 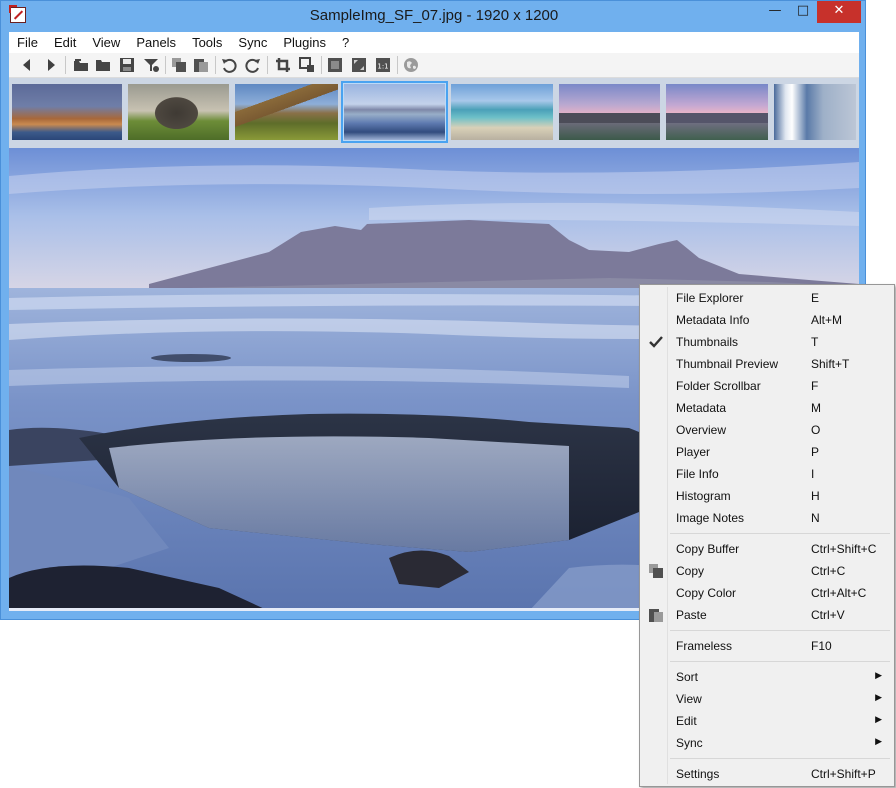 I want to click on menu-item-copy-color: Copy Color Ctrl+Alt+C, so click(x=767, y=593).